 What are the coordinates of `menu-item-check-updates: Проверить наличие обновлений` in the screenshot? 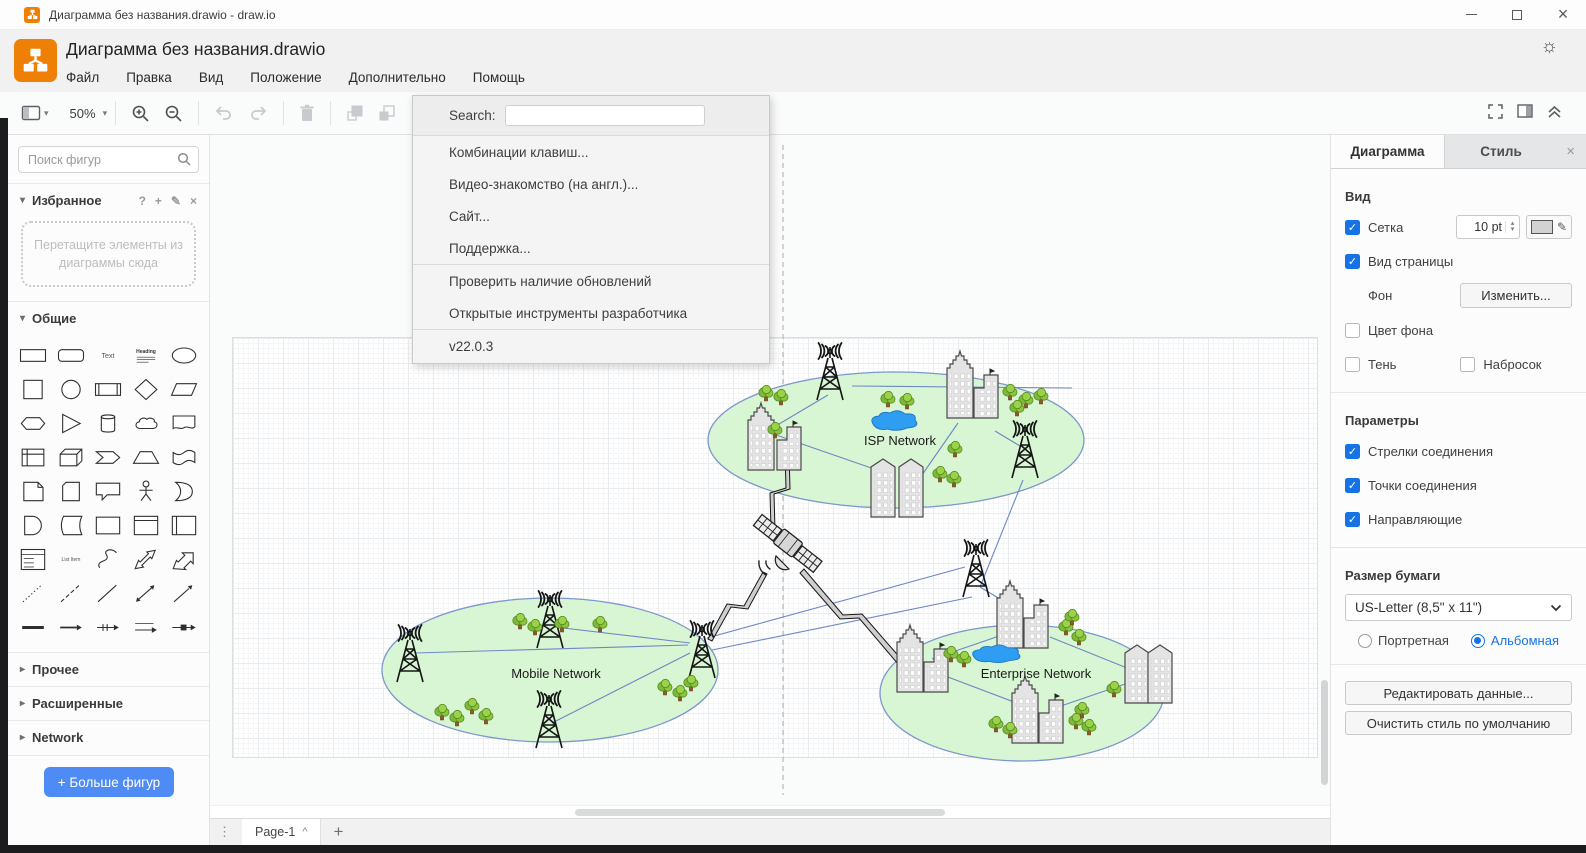 It's located at (591, 281).